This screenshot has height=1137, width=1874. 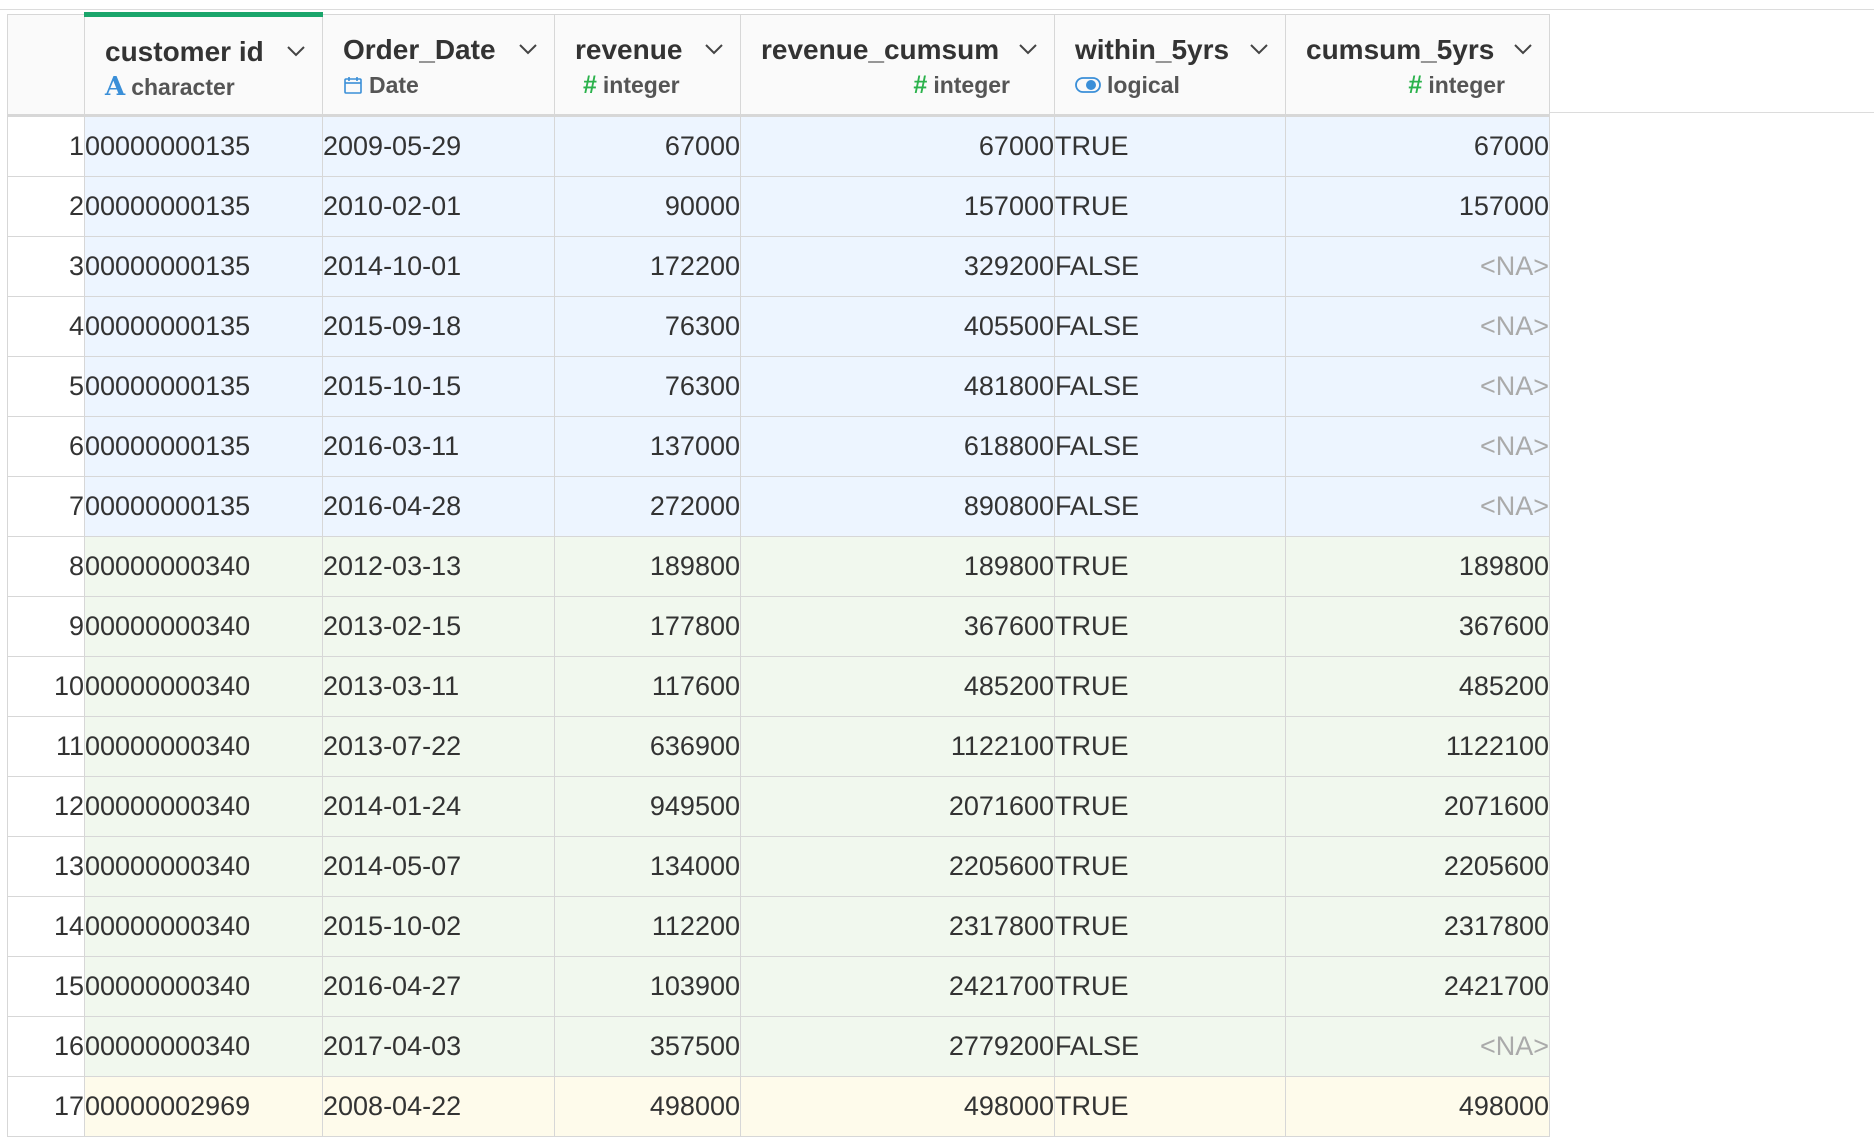 I want to click on cell-order-date: 2014-01-24, so click(x=438, y=806).